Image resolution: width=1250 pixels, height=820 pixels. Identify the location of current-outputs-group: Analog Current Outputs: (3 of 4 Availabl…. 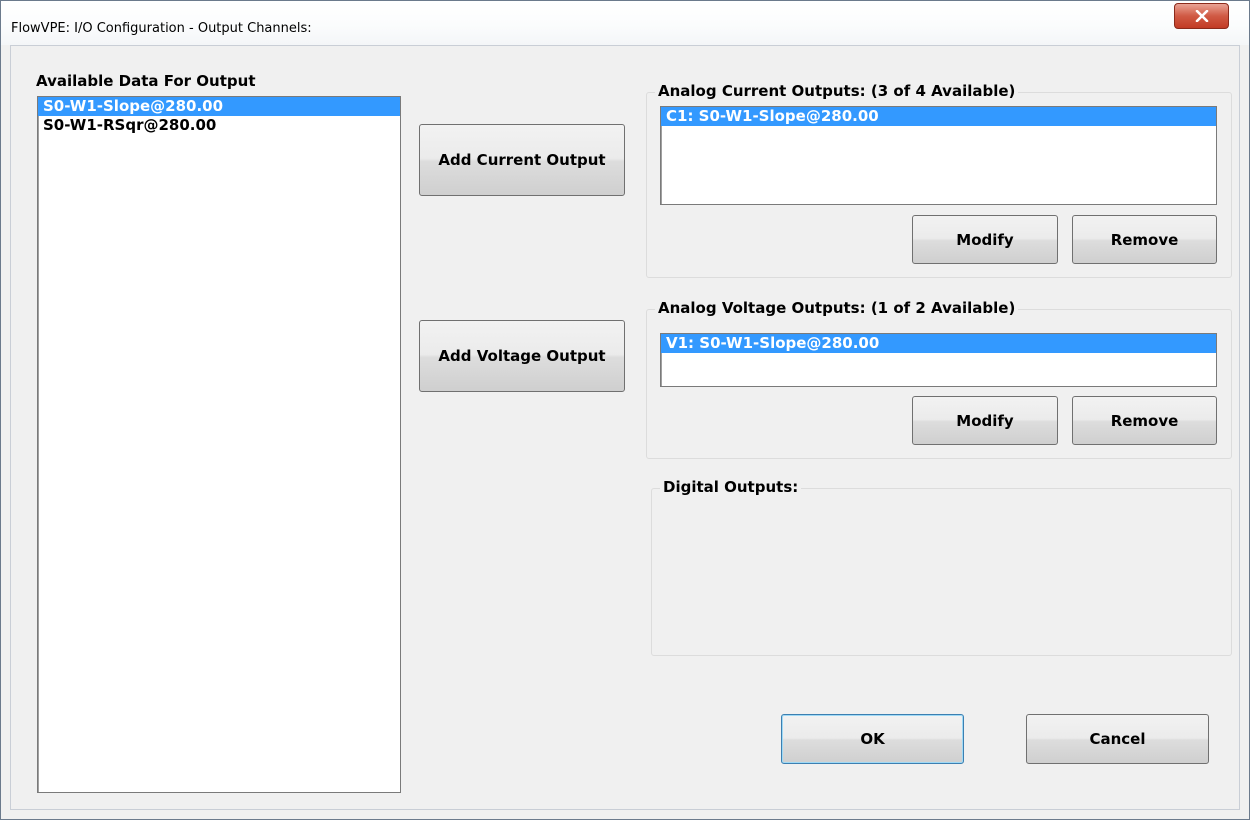
(939, 180).